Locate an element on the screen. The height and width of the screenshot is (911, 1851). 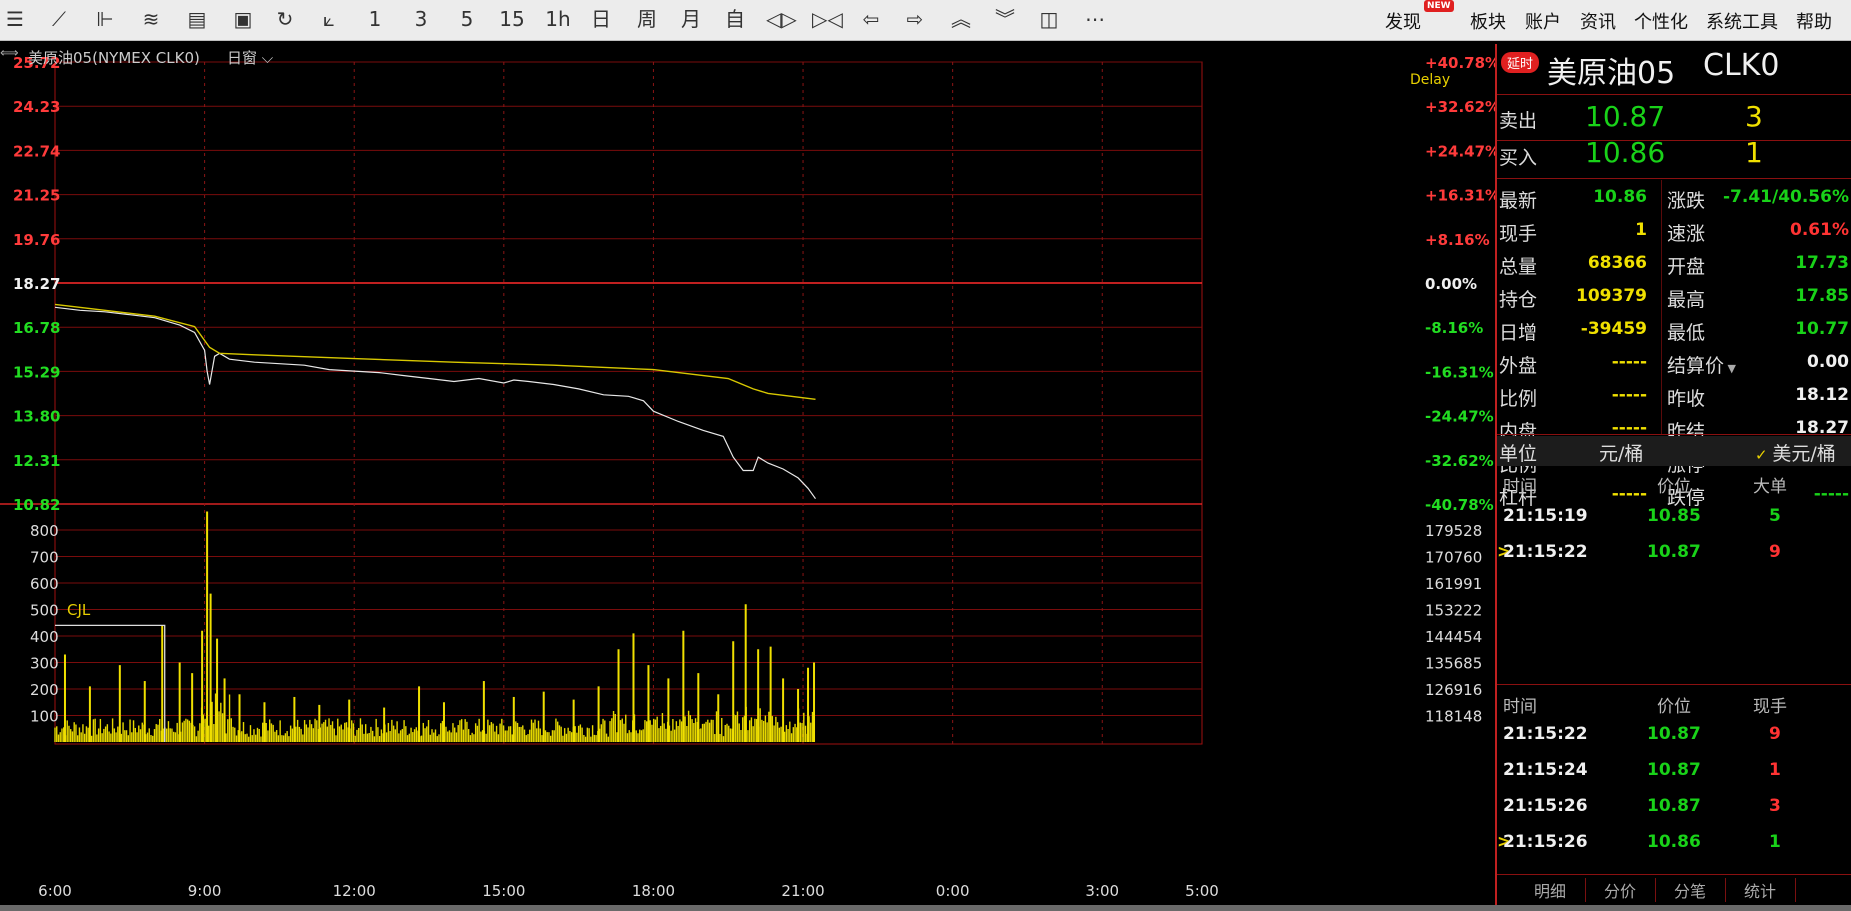
back-icon: ⟺ is located at coordinates (9, 53).